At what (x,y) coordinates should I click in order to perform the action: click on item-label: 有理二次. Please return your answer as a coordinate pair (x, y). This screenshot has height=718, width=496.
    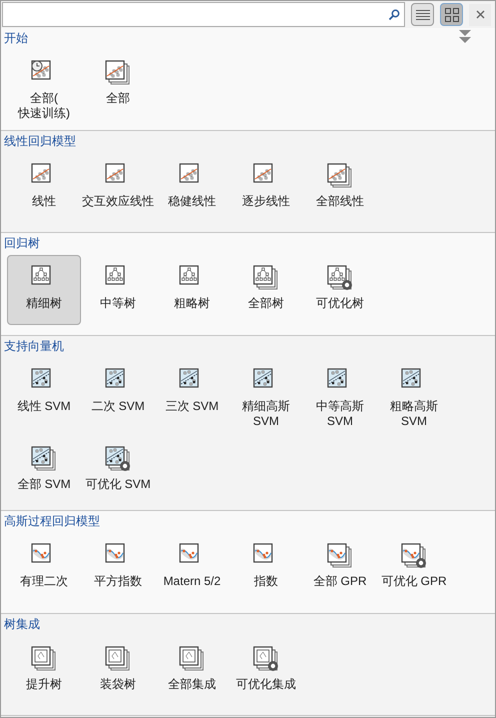
    Looking at the image, I should click on (44, 581).